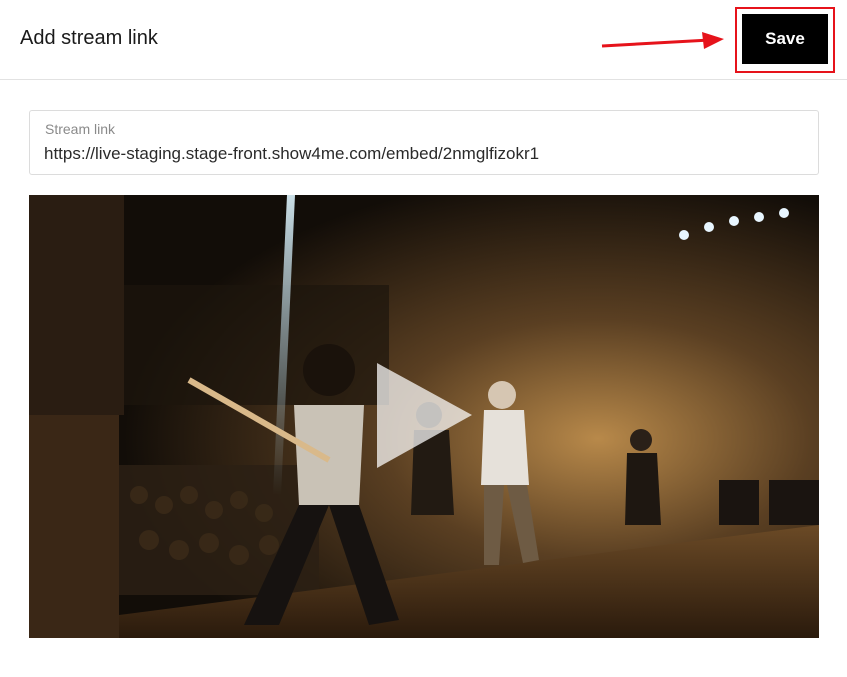 The width and height of the screenshot is (847, 677). I want to click on play-icon, so click(424, 415).